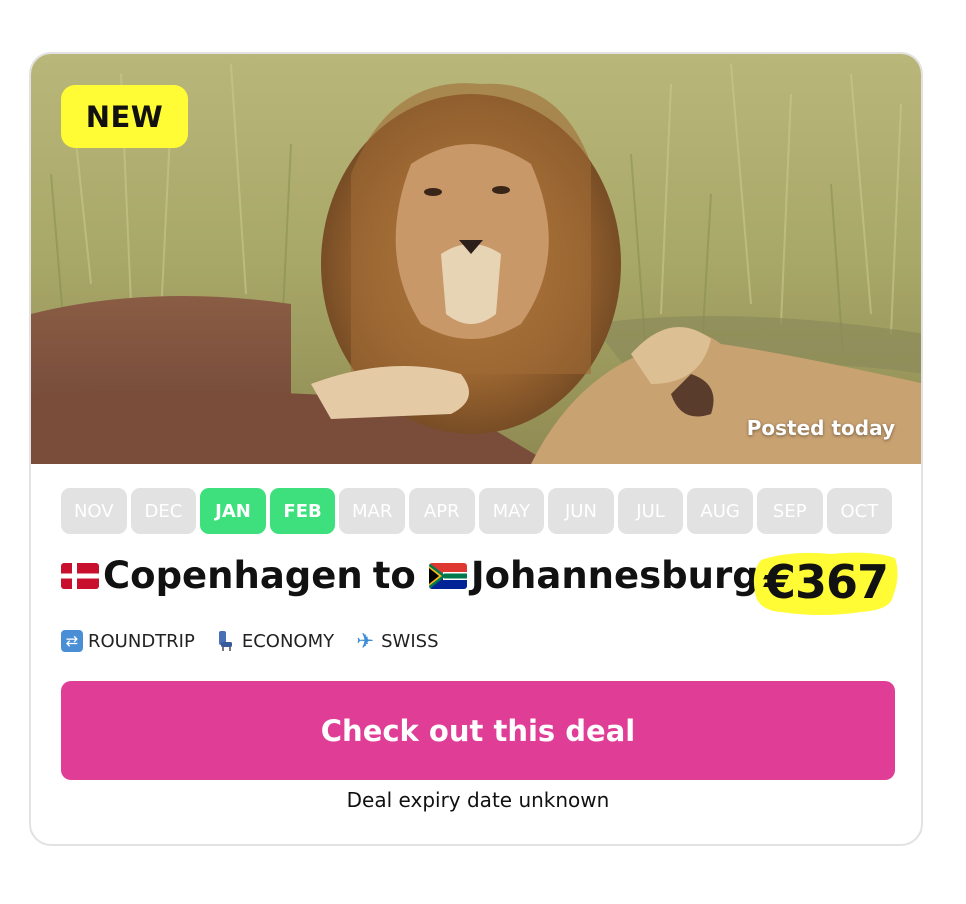 The width and height of the screenshot is (966, 904). I want to click on price-badge: €367, so click(826, 582).